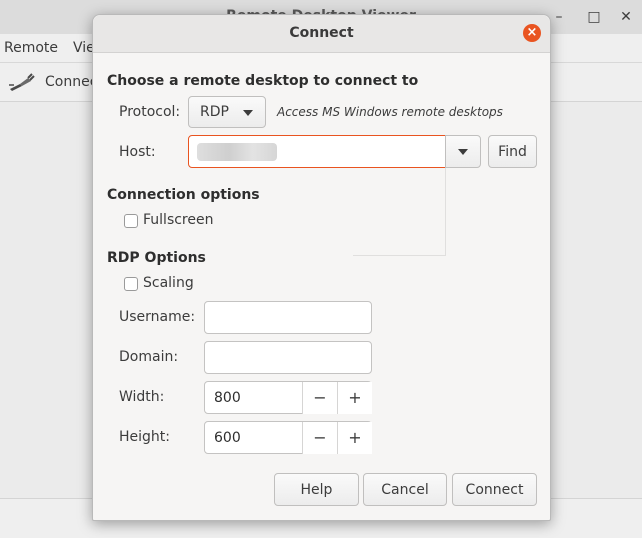 The height and width of the screenshot is (538, 642). I want to click on scaling-checkbox, so click(131, 284).